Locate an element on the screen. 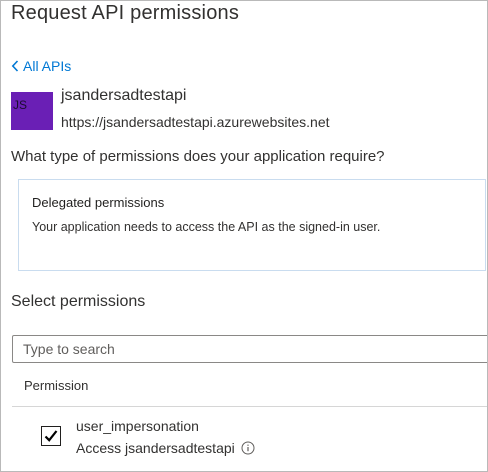 This screenshot has height=472, width=488. permissions-table-header: Permission is located at coordinates (249, 387).